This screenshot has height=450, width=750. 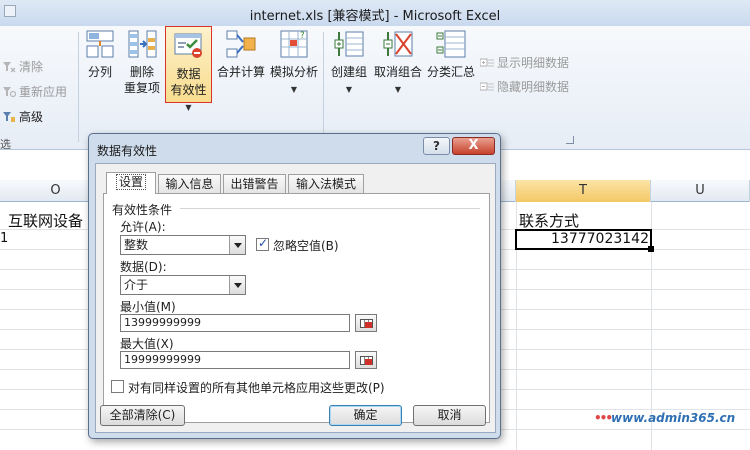 What do you see at coordinates (189, 46) in the screenshot?
I see `data-validation-icon` at bounding box center [189, 46].